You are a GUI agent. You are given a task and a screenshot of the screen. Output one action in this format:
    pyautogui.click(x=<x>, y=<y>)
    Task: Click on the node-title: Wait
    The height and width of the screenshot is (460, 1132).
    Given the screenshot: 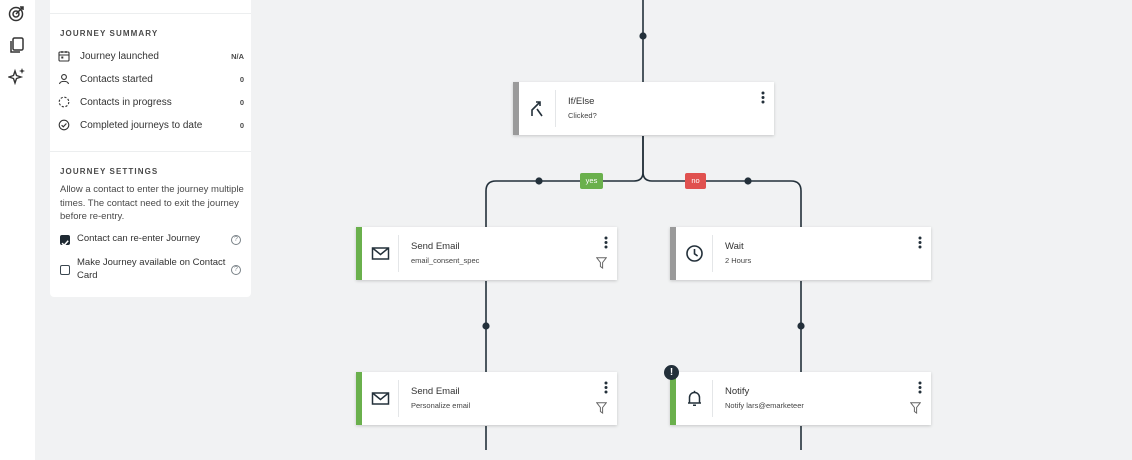 What is the action you would take?
    pyautogui.click(x=734, y=246)
    